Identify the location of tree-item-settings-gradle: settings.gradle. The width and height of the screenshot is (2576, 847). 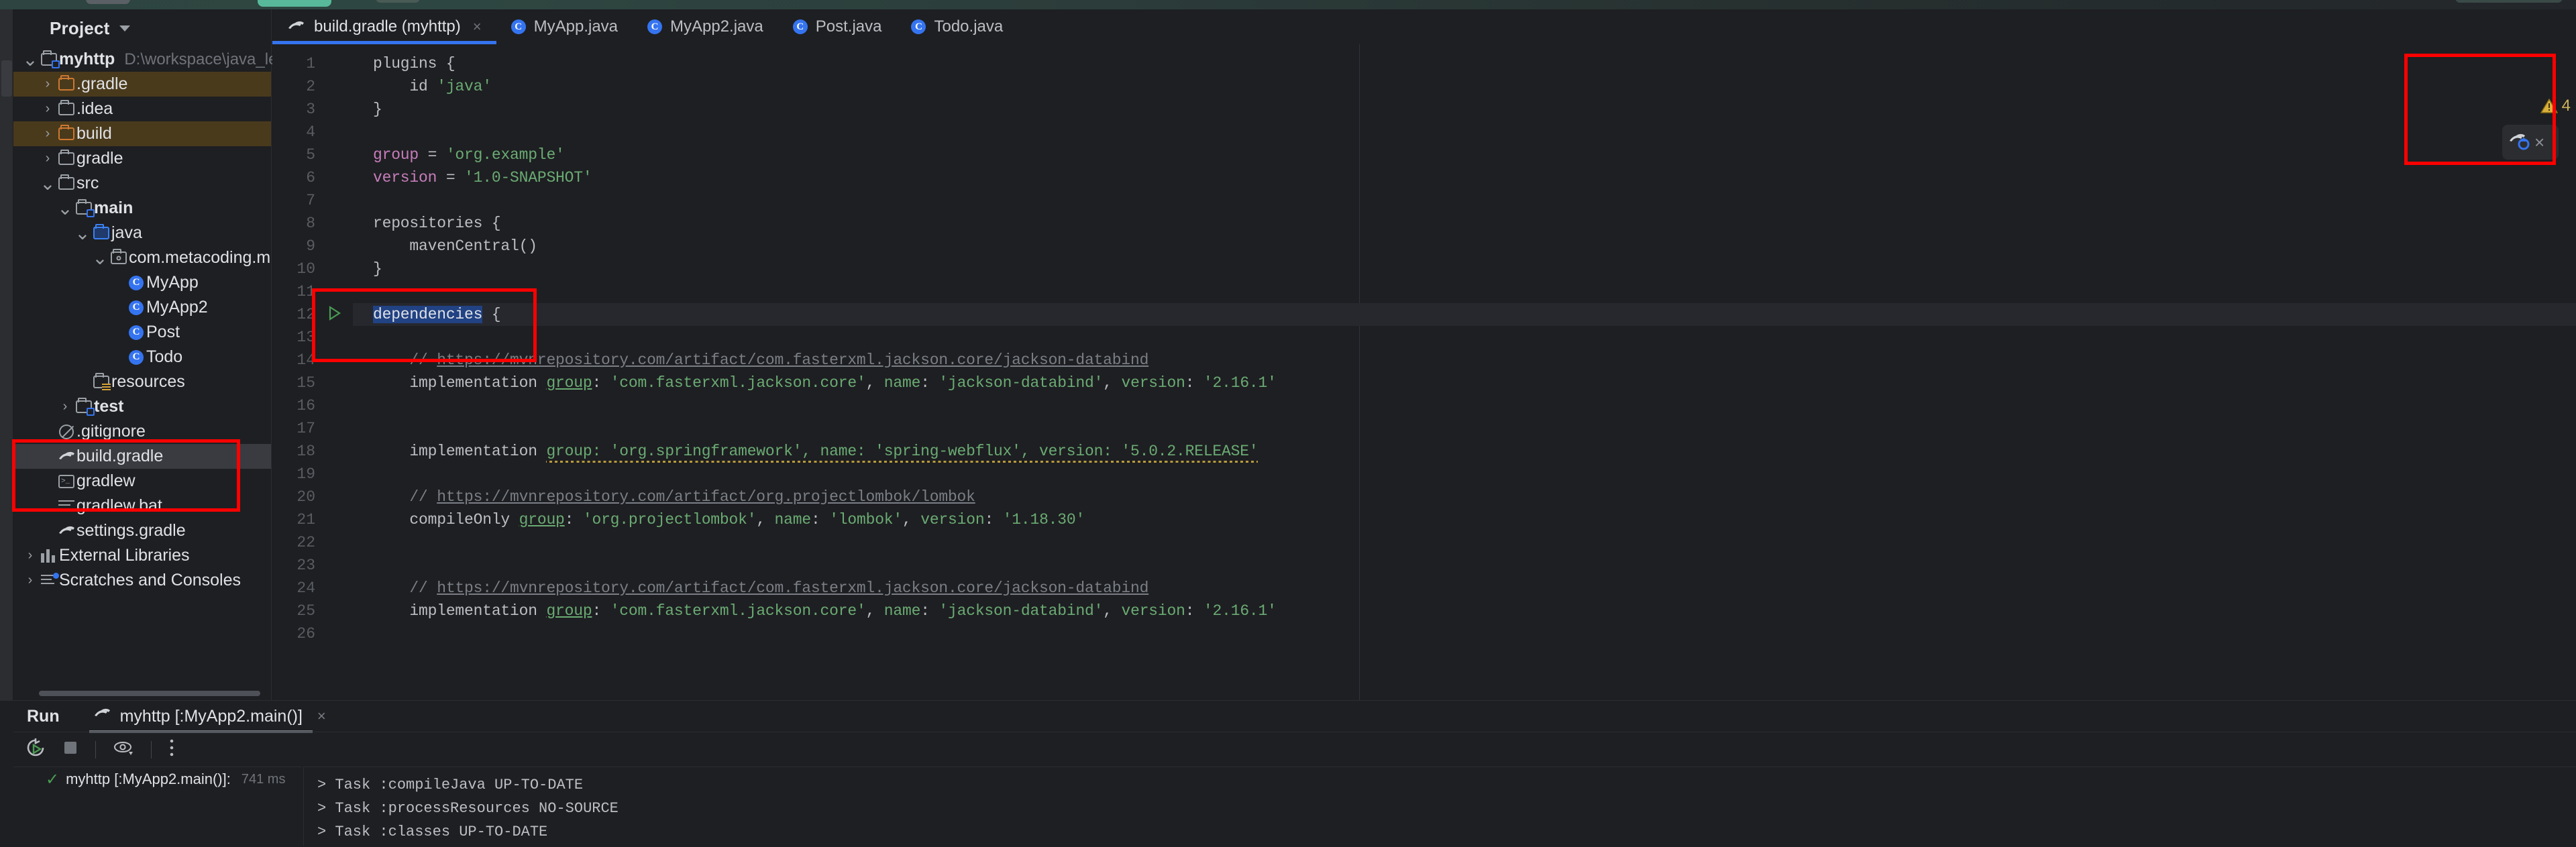
(142, 530).